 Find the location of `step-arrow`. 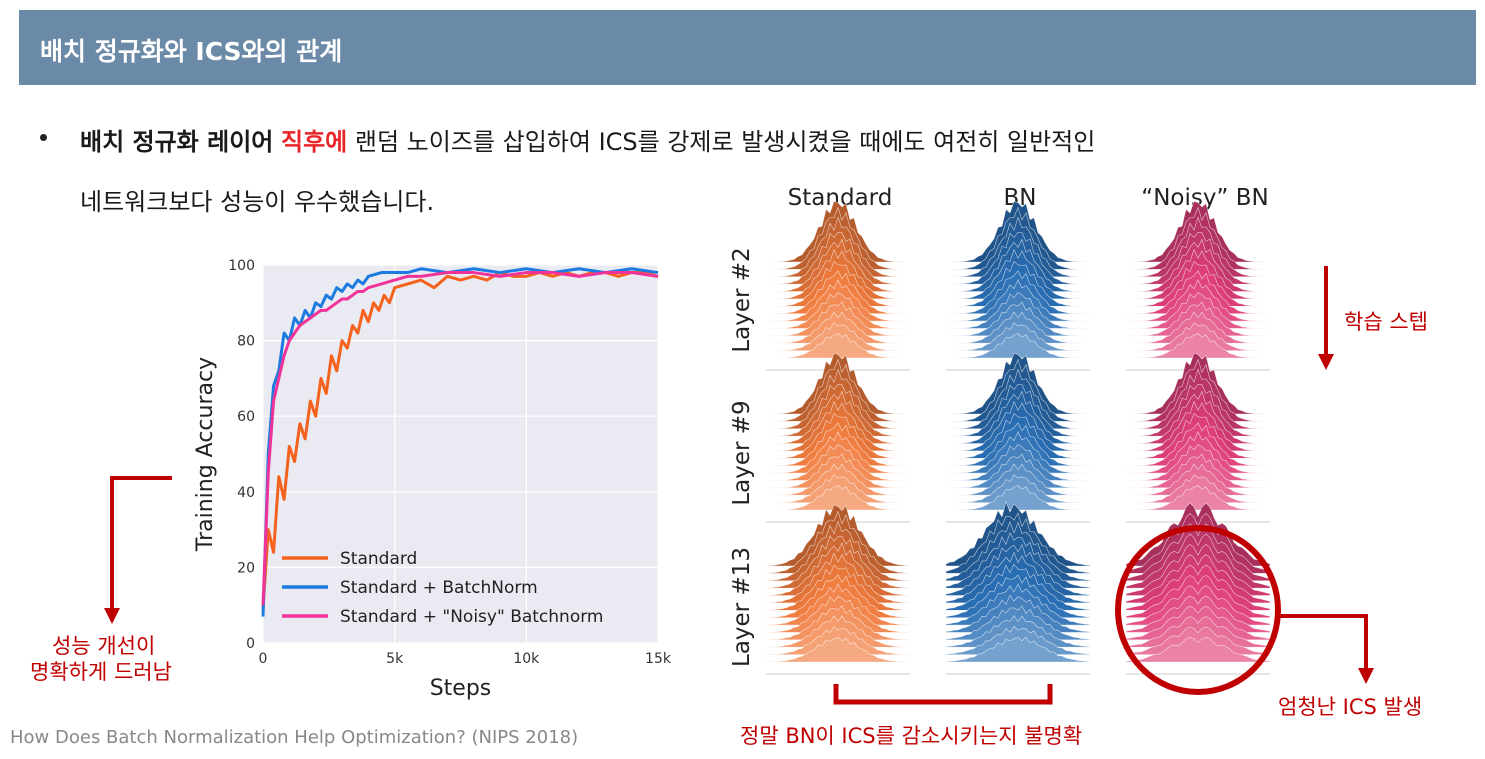

step-arrow is located at coordinates (1326, 318).